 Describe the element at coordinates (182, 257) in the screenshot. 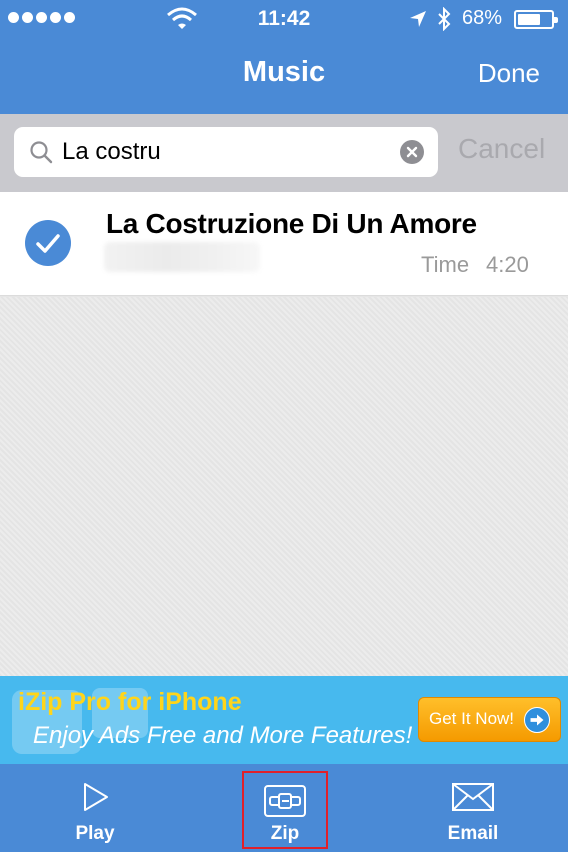

I see `artist-name-blurred` at that location.